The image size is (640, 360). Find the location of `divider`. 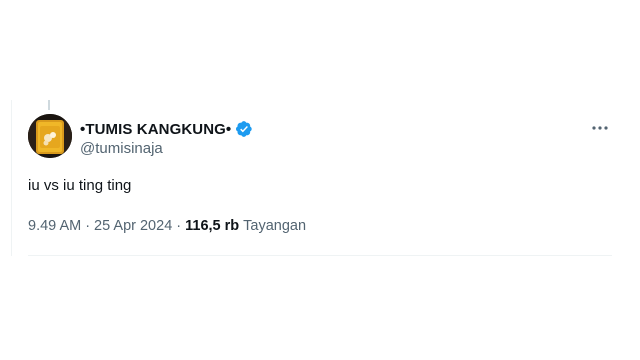

divider is located at coordinates (320, 255).